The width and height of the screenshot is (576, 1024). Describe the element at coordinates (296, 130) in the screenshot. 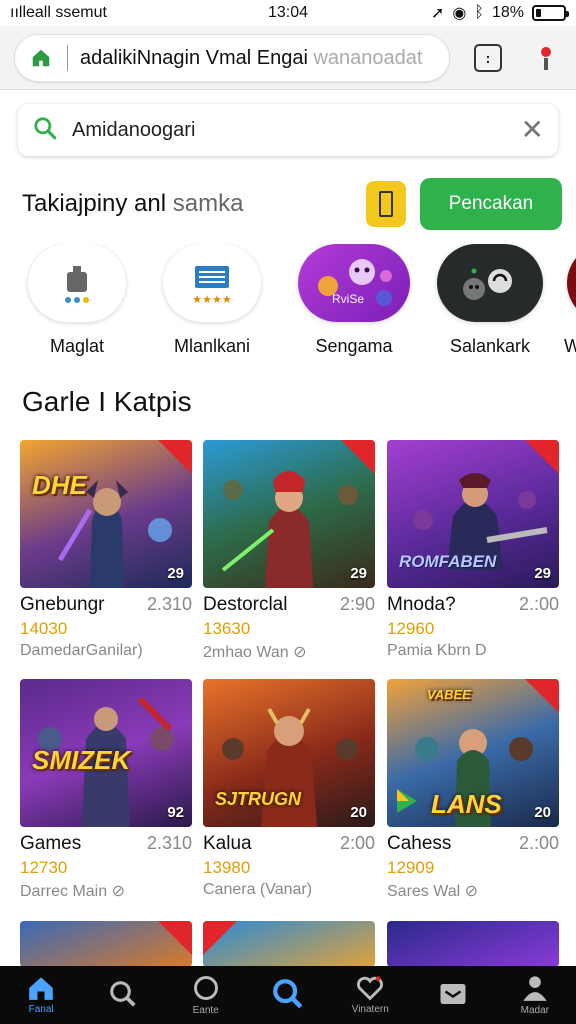

I see `search-input: Amidanoogari` at that location.